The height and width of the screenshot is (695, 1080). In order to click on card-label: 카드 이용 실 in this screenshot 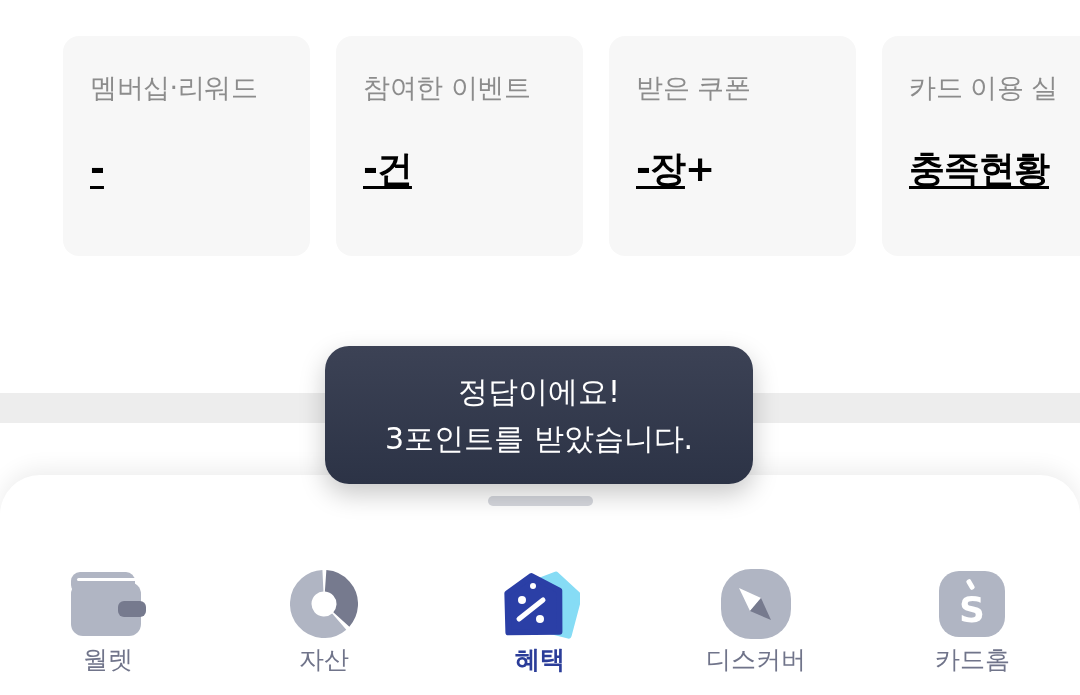, I will do `click(983, 88)`.